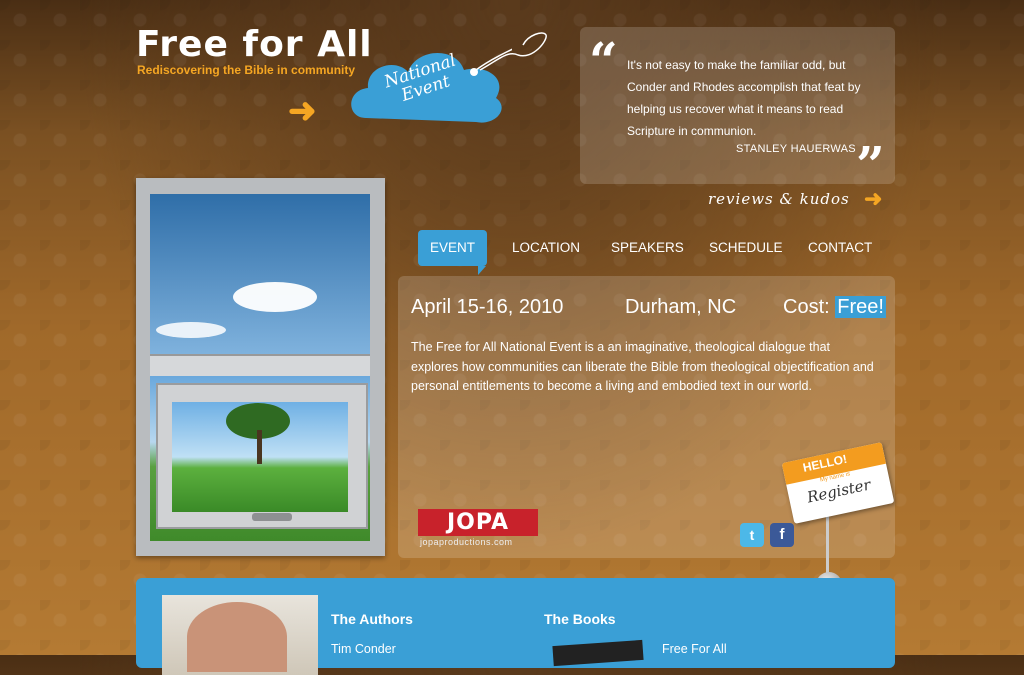 The image size is (1024, 675). Describe the element at coordinates (782, 535) in the screenshot. I see `facebook-icon: f` at that location.